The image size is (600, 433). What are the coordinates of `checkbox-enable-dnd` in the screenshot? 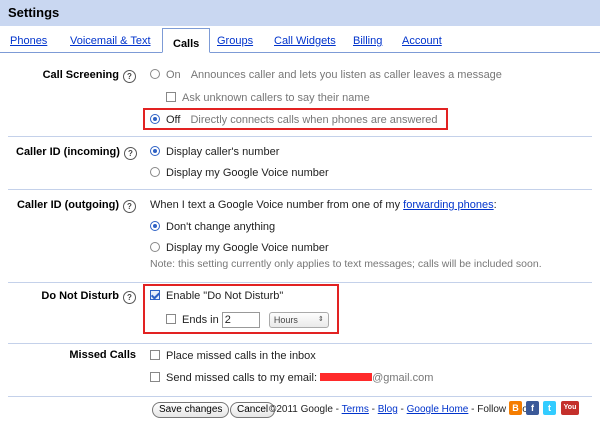 It's located at (155, 295).